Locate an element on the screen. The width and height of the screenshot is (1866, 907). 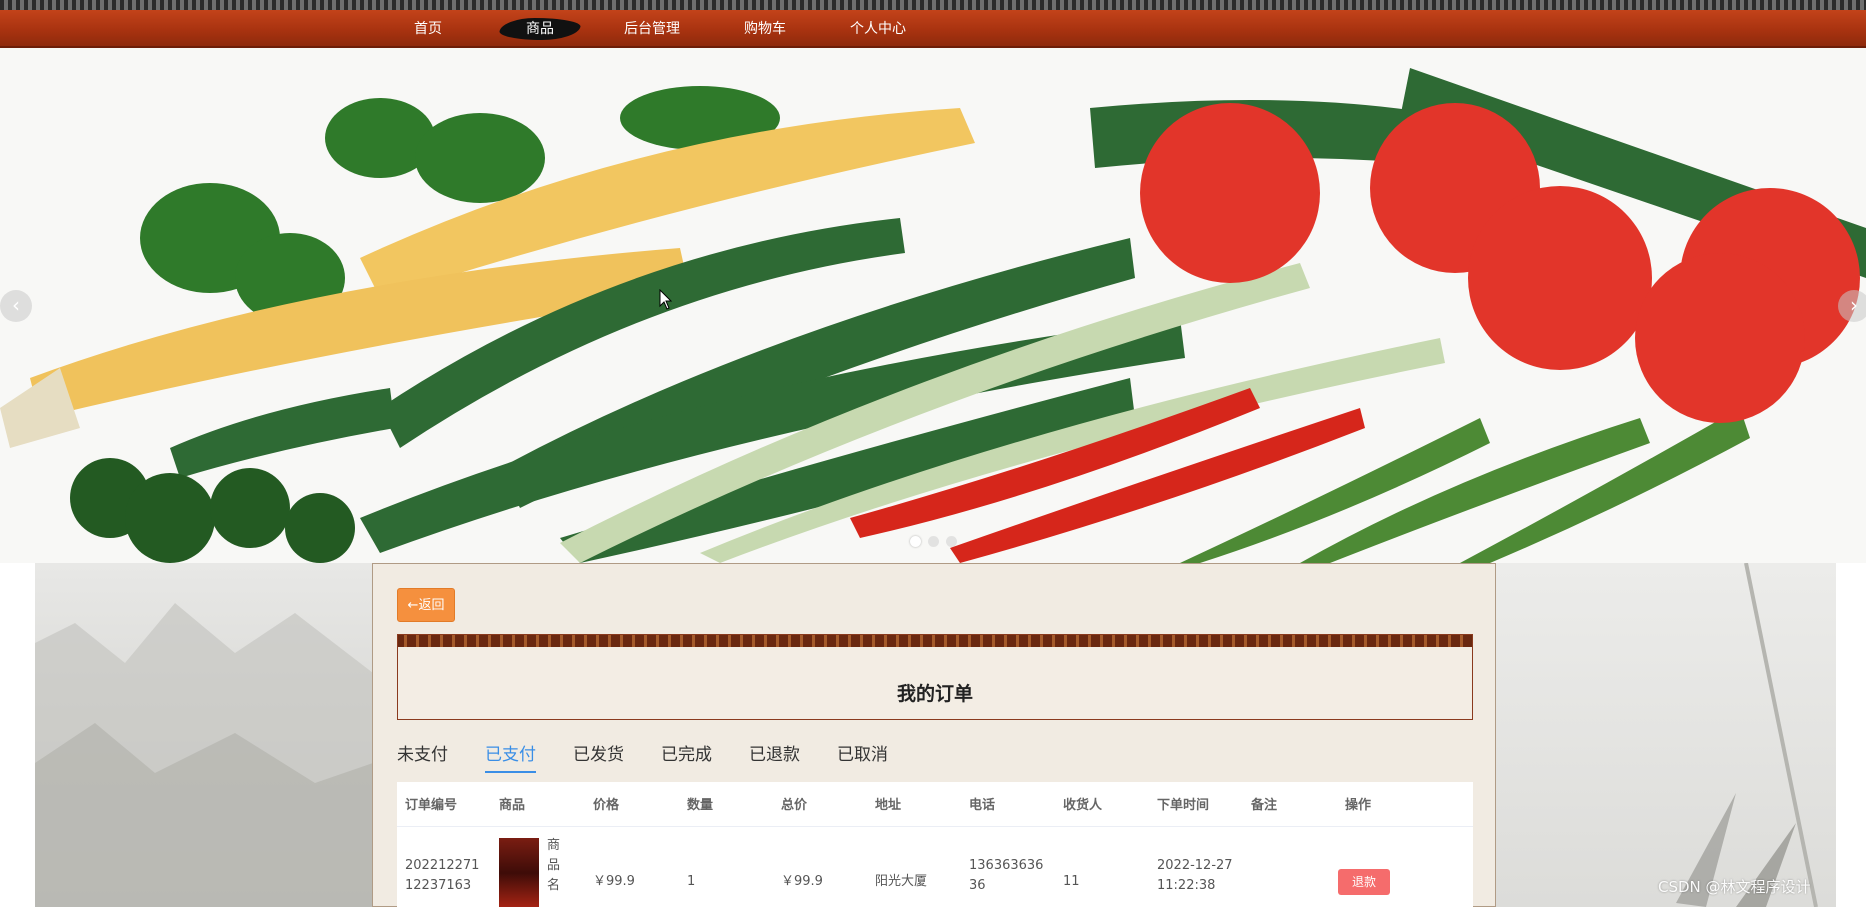
cell-phone: 136363636 36 is located at coordinates (1006, 875).